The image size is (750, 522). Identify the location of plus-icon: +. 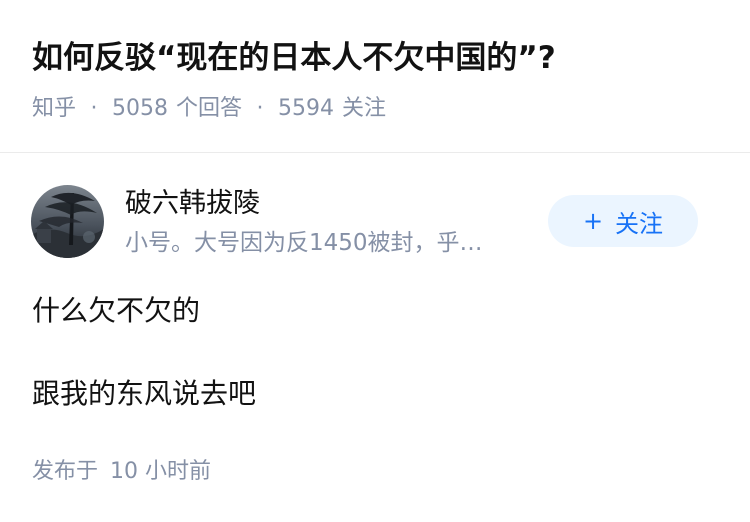
(593, 221).